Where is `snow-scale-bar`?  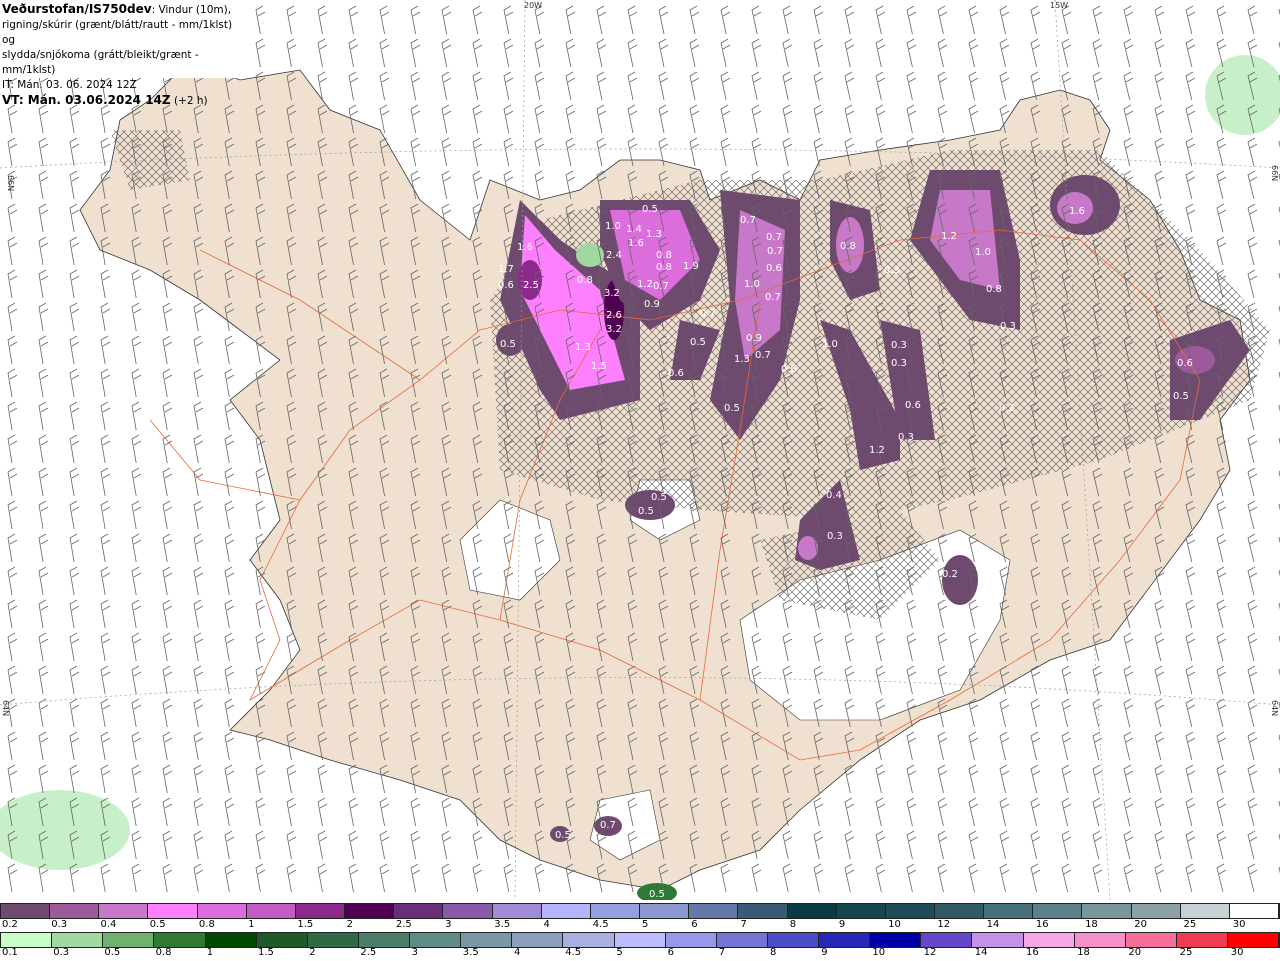 snow-scale-bar is located at coordinates (640, 911).